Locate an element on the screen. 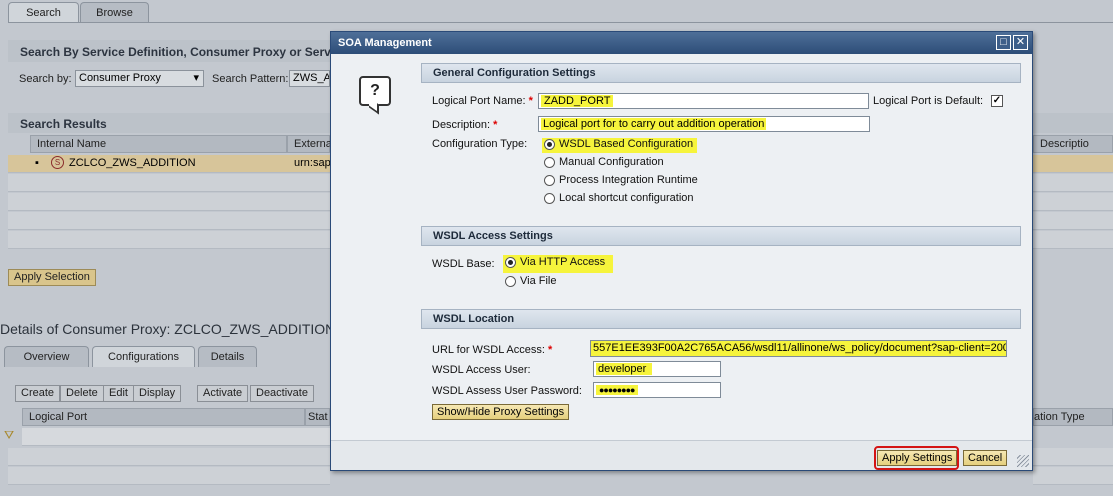 Image resolution: width=1113 pixels, height=496 pixels. wsdl-location-header: WSDL Location is located at coordinates (721, 319).